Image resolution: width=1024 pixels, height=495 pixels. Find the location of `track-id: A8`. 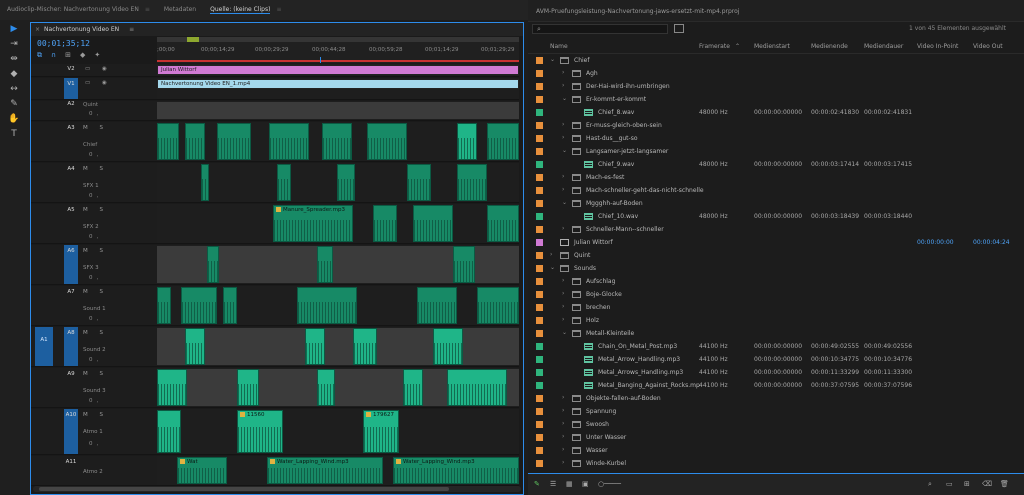

track-id: A8 is located at coordinates (71, 346).